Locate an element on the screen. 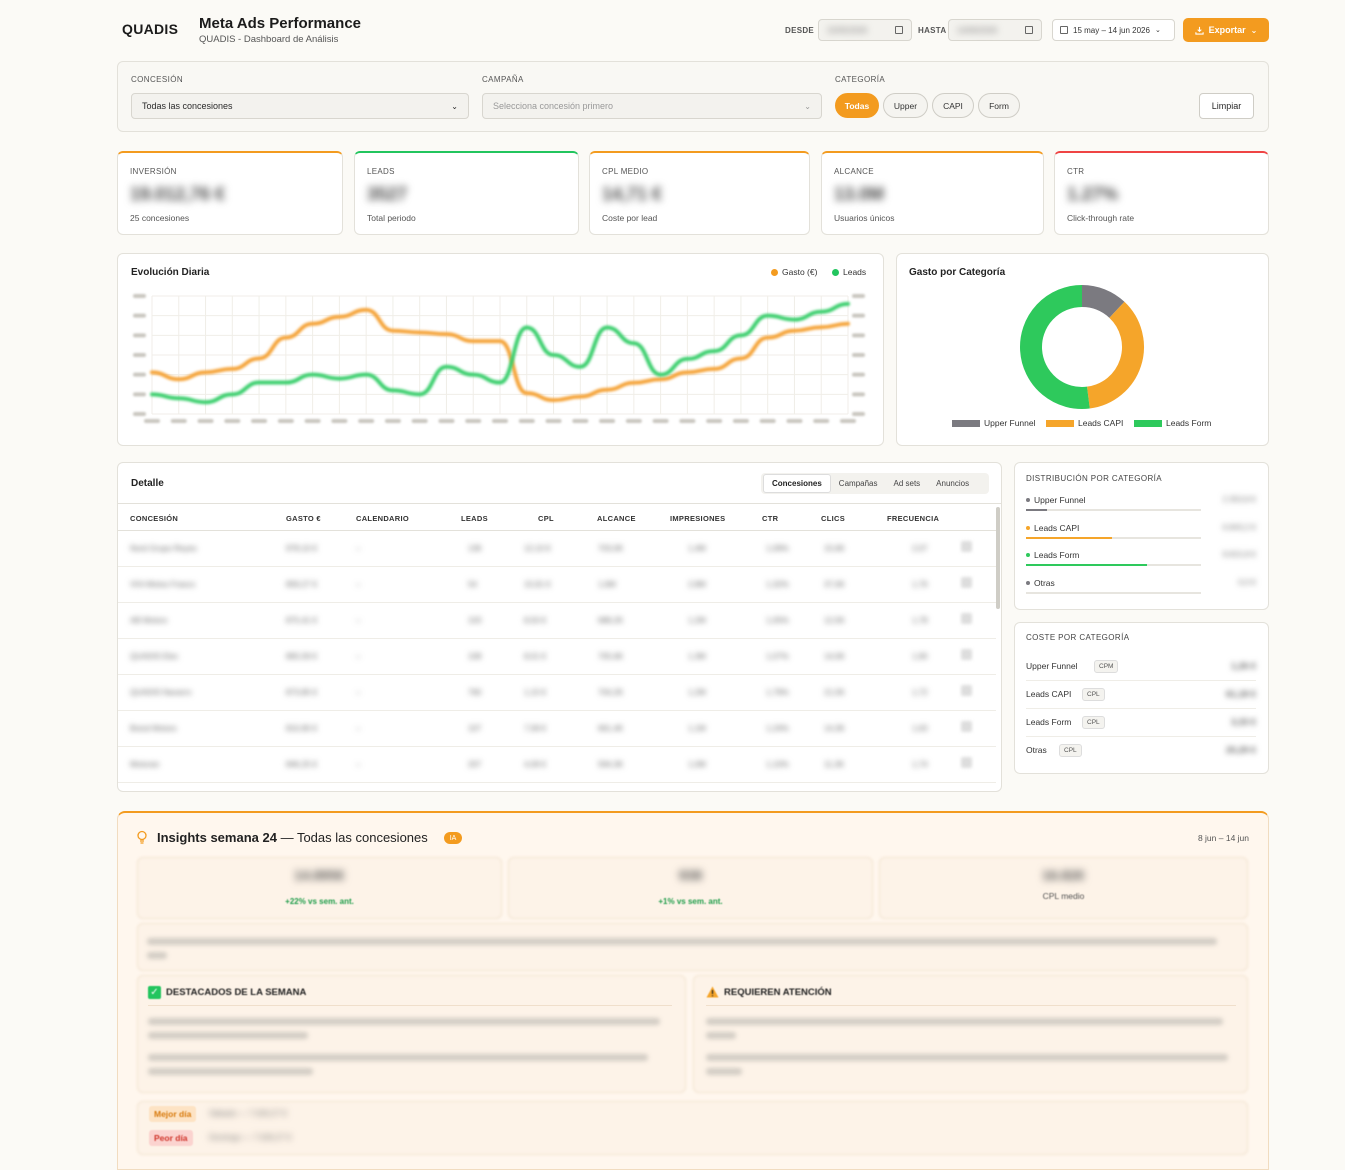 The image size is (1345, 1170). col-header: ALCANCE is located at coordinates (616, 518).